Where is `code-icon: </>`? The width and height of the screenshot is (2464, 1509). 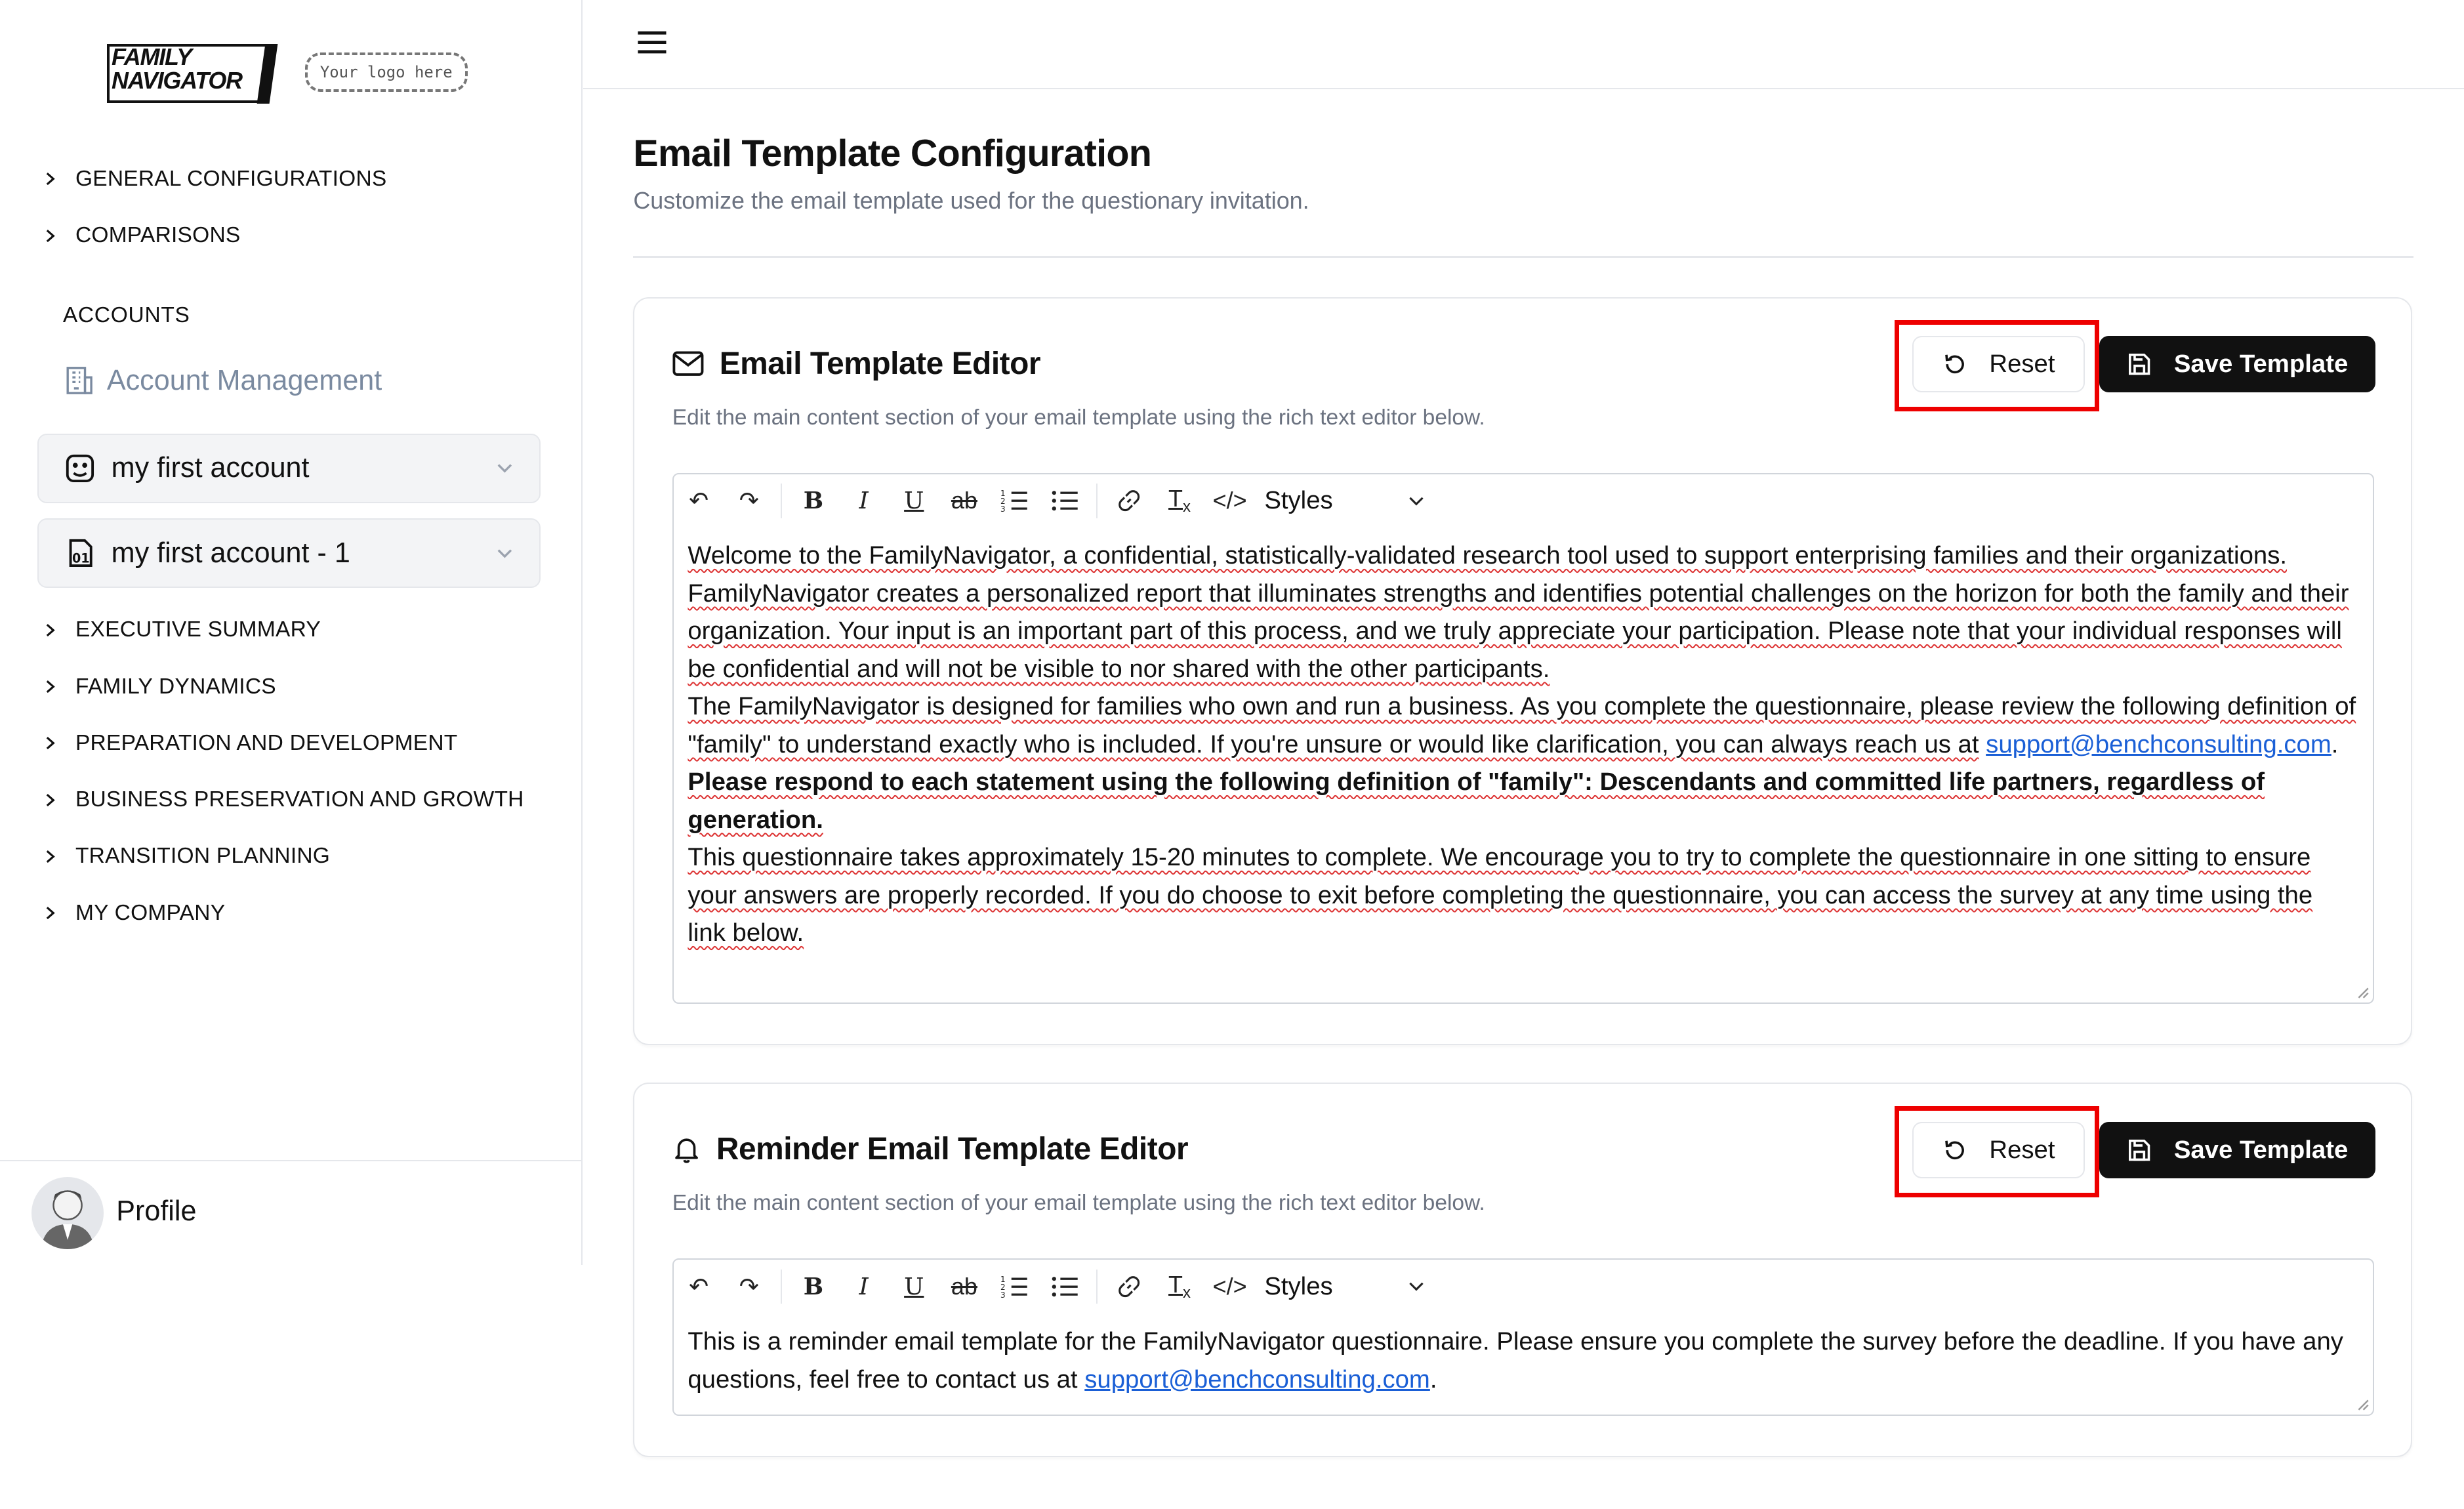 code-icon: </> is located at coordinates (1229, 500).